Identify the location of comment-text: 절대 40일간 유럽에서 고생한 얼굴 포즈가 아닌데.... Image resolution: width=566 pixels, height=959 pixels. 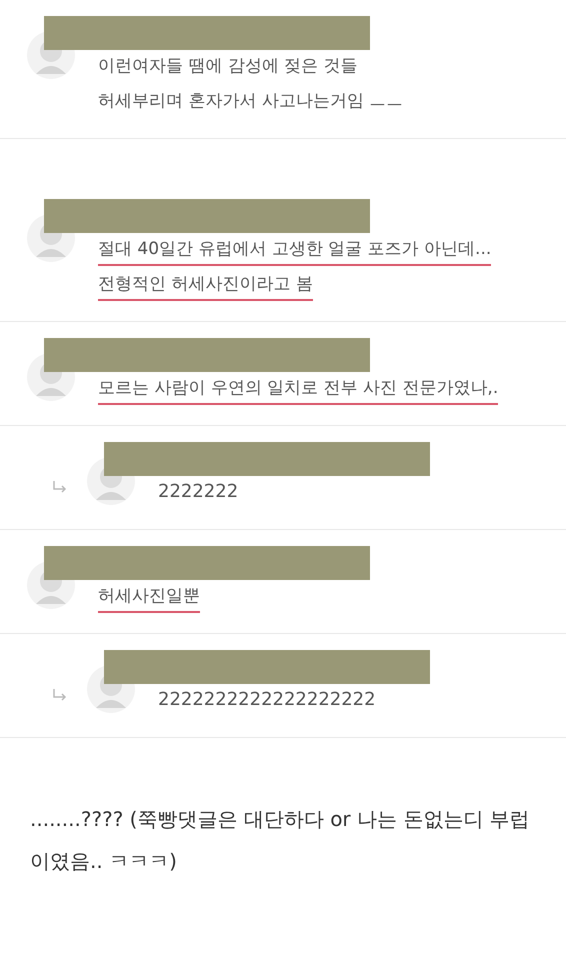
(295, 251).